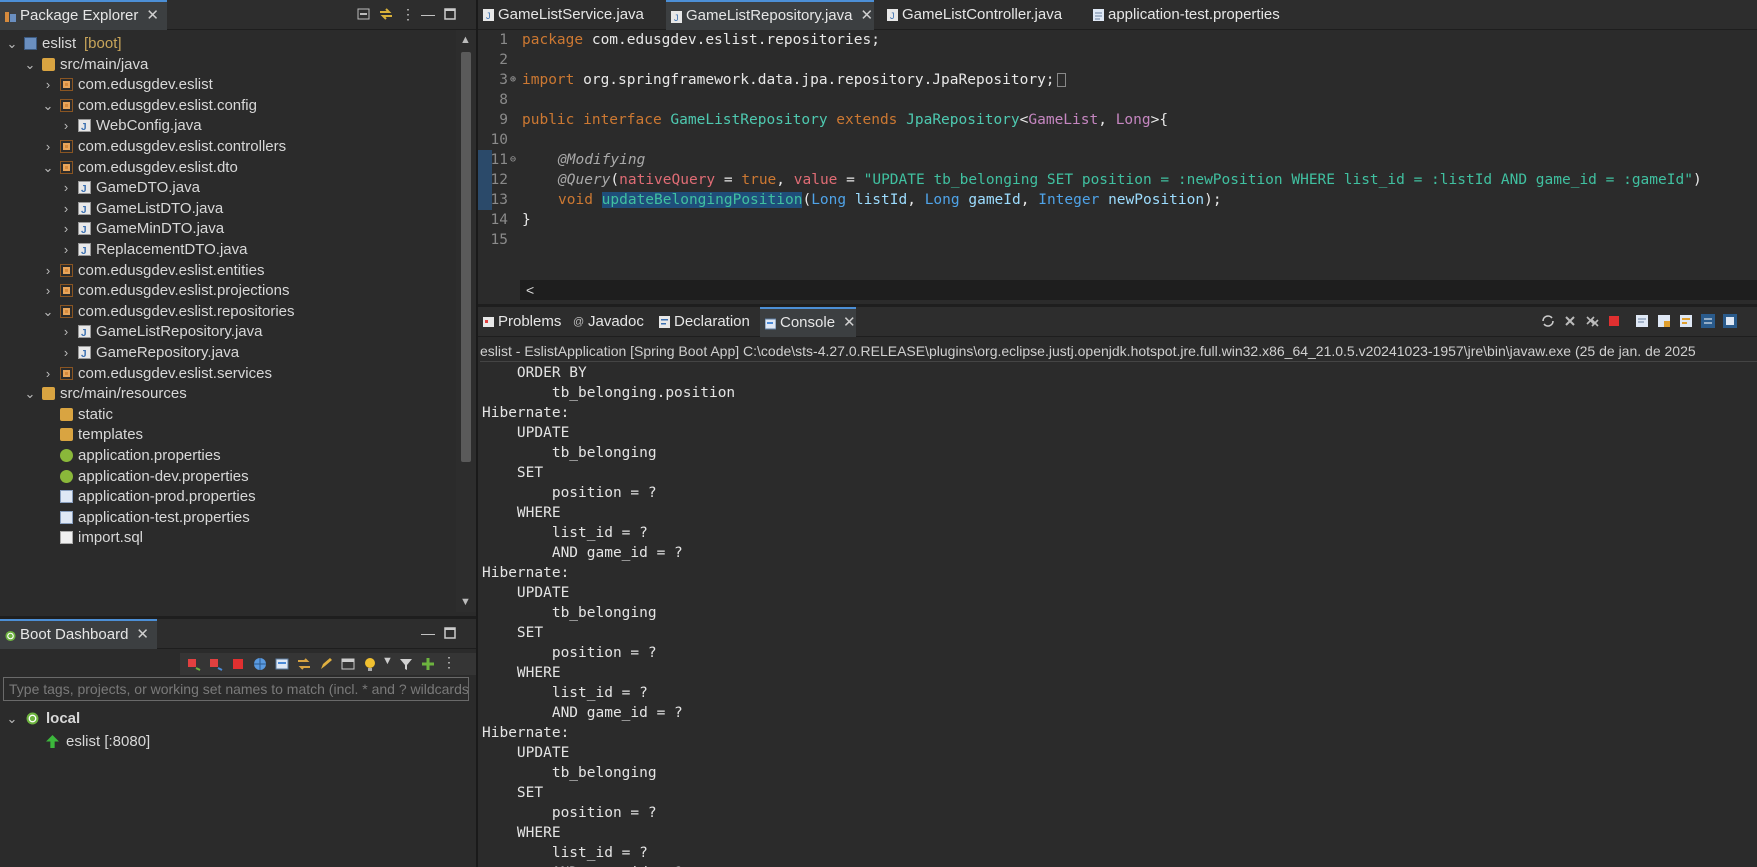  Describe the element at coordinates (228, 188) in the screenshot. I see `tree-item: › GameDTO.java` at that location.